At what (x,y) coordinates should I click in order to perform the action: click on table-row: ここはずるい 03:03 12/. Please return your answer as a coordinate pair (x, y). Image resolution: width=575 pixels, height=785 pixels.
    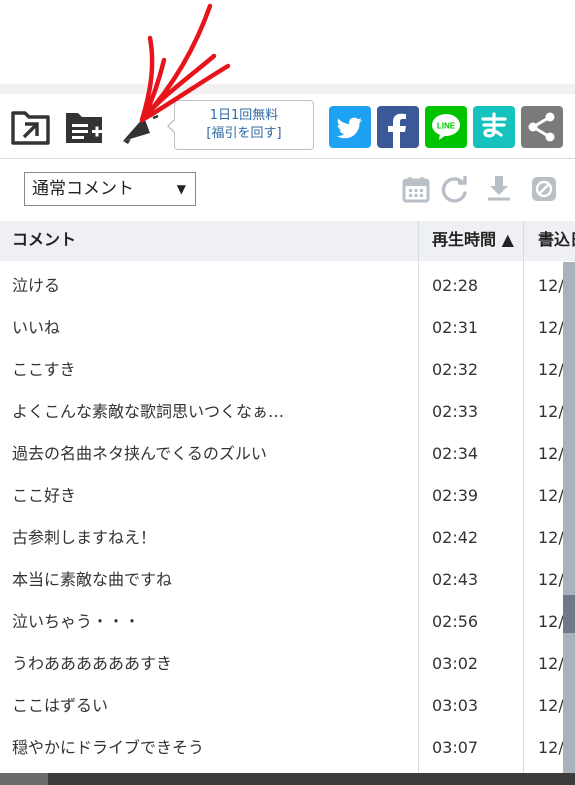
    Looking at the image, I should click on (287, 706).